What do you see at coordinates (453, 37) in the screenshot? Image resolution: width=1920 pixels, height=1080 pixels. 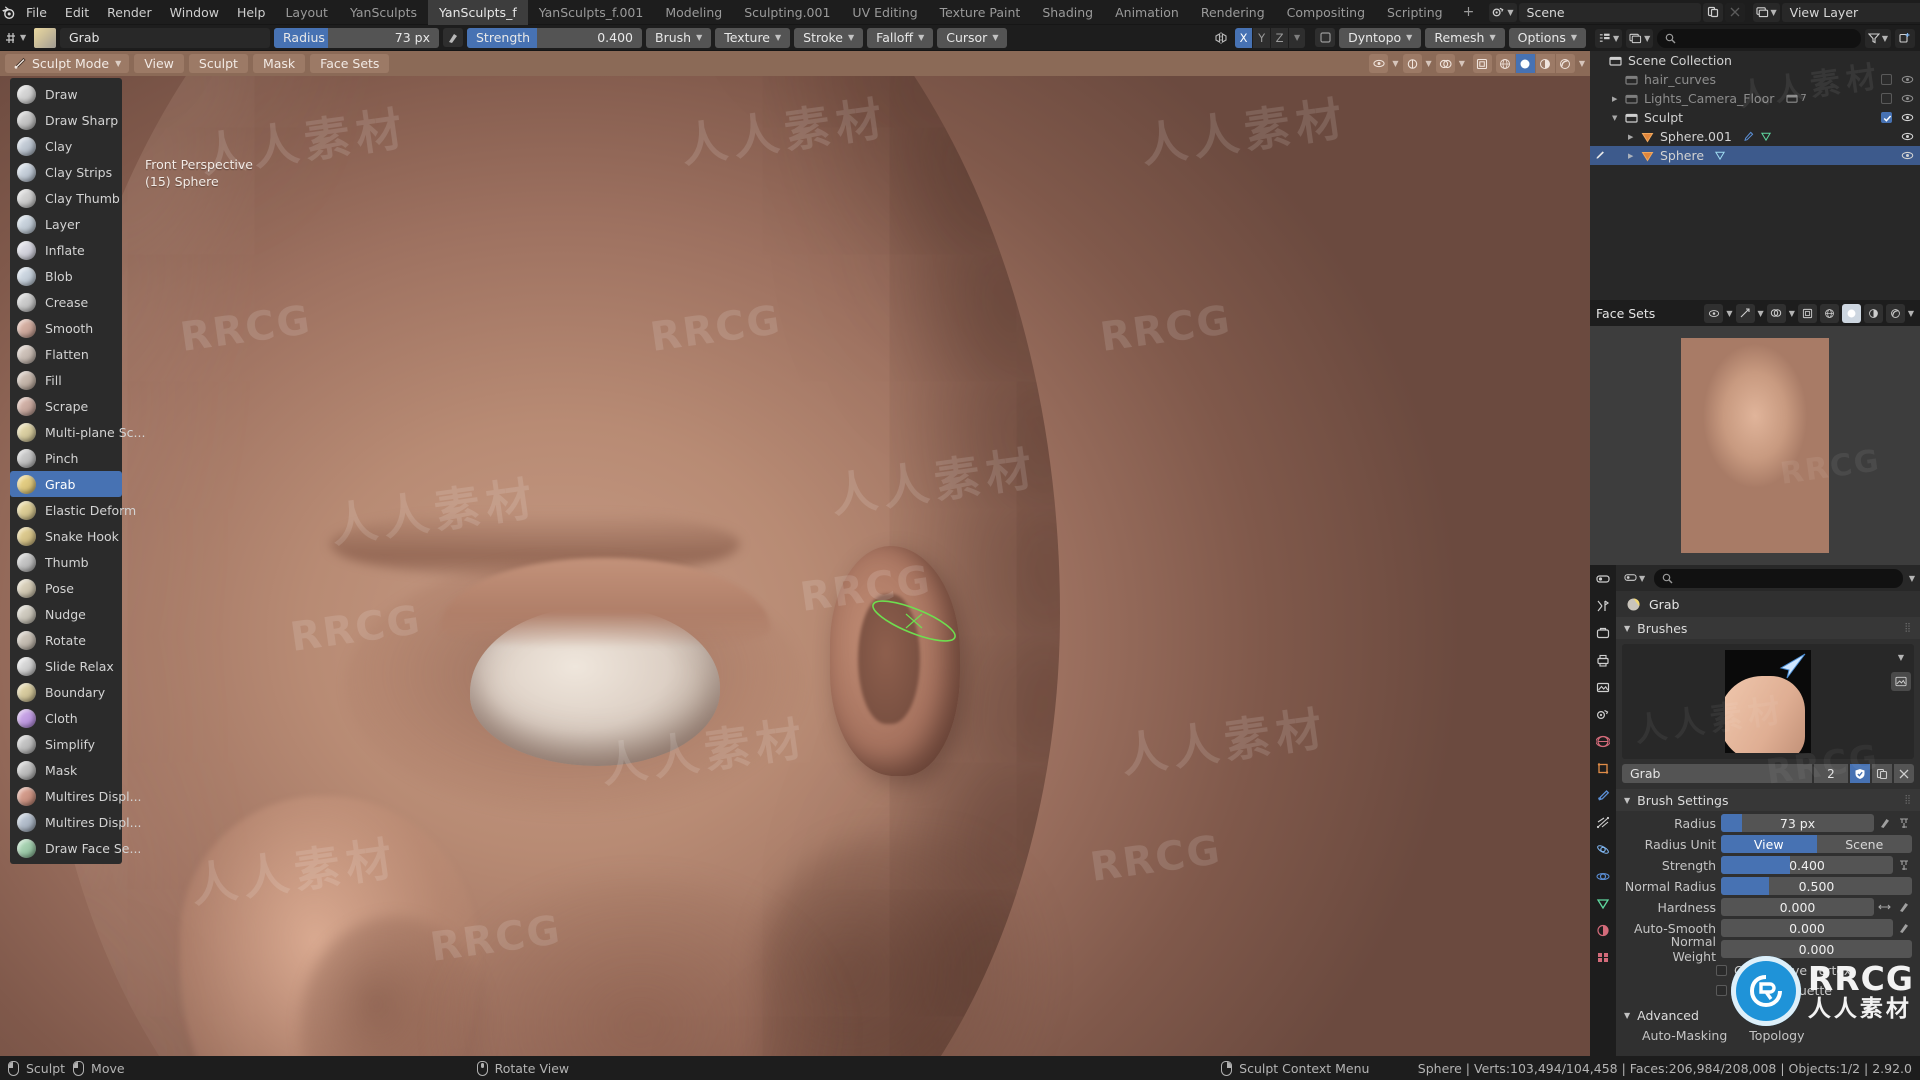 I see `radius-pressure-icon` at bounding box center [453, 37].